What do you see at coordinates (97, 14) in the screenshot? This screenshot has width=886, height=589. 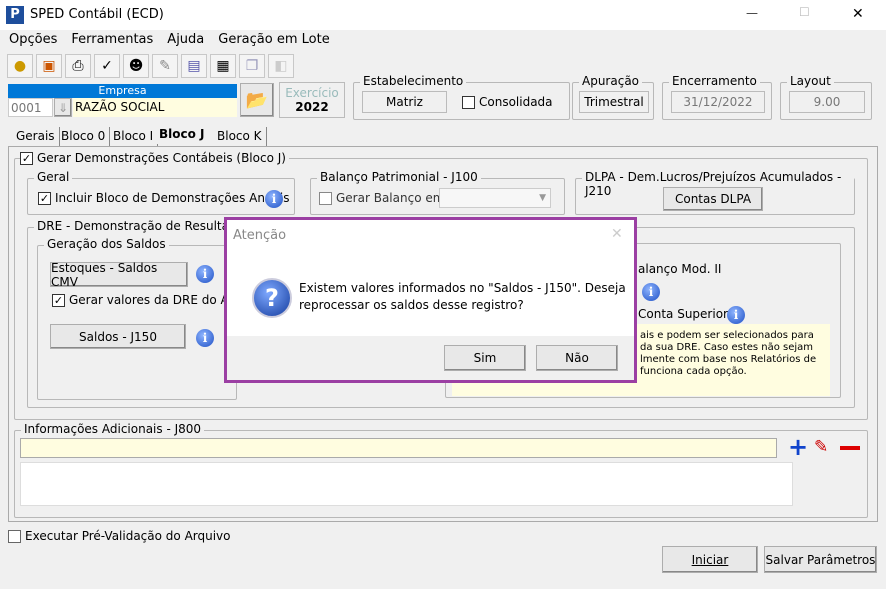 I see `window-title: SPED Contábil (ECD)` at bounding box center [97, 14].